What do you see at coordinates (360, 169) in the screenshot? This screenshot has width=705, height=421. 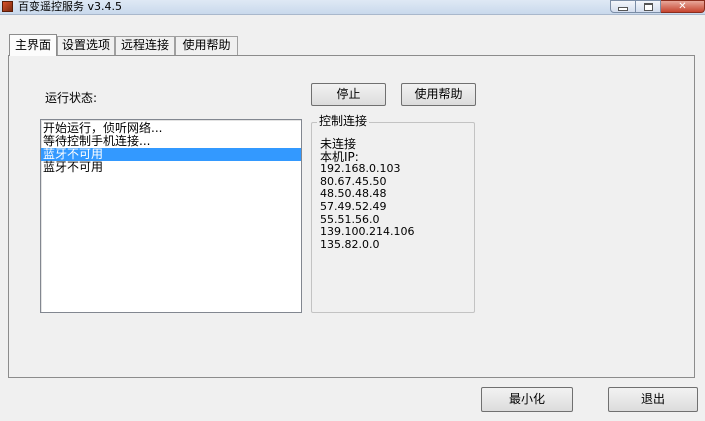 I see `ip-address: 192.168.0.103` at bounding box center [360, 169].